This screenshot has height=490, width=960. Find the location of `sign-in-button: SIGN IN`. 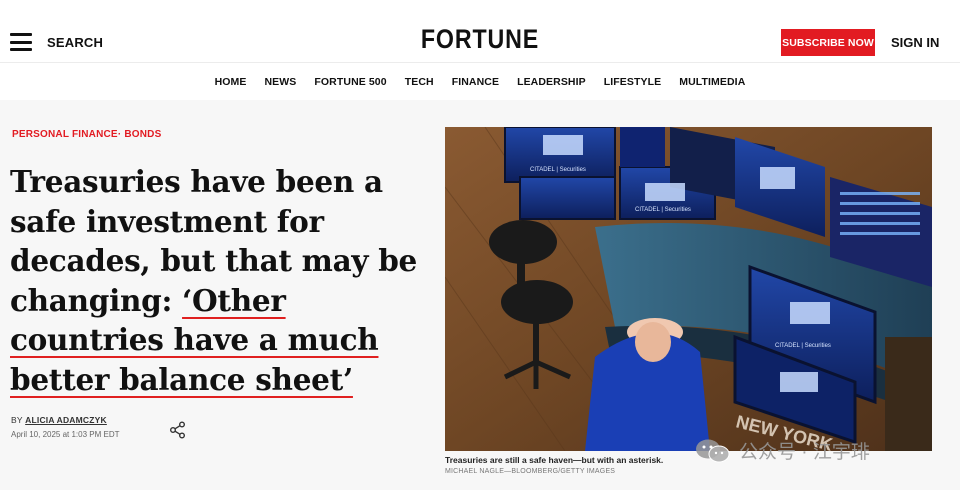

sign-in-button: SIGN IN is located at coordinates (915, 42).